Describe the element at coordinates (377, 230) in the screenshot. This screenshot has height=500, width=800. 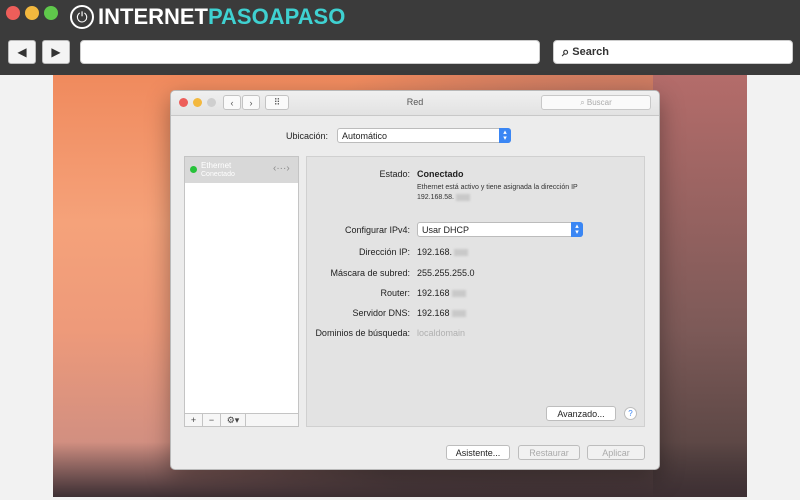
I see `ipv4-label: Configurar IPv4:` at that location.